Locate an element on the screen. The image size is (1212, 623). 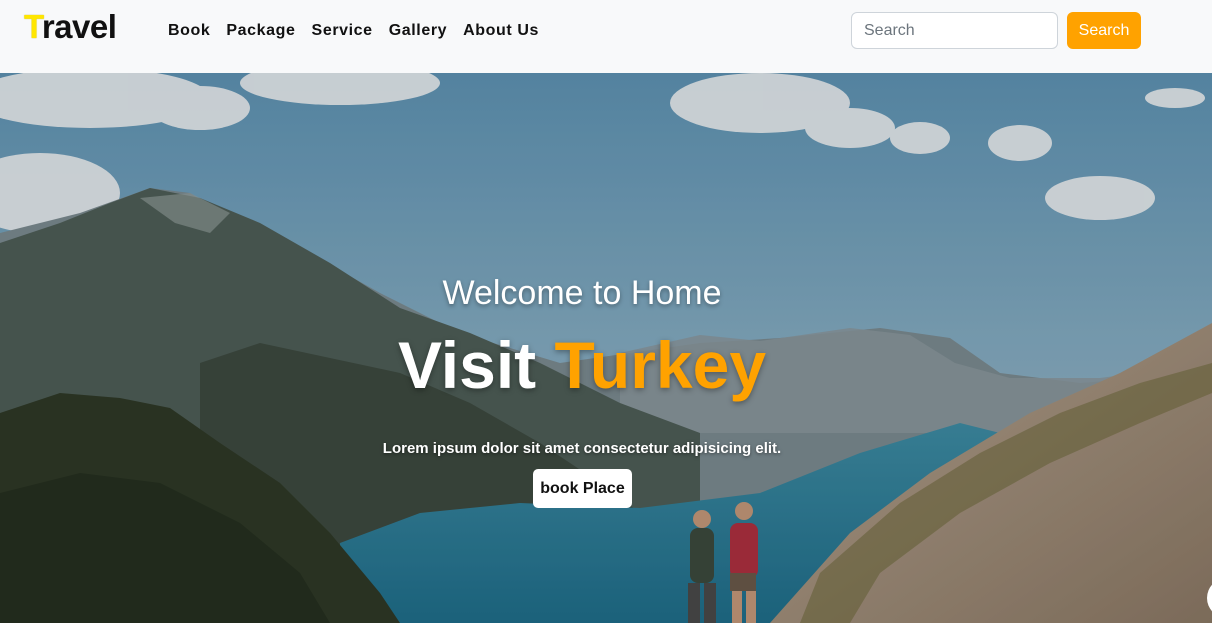
nav-link-book: Book is located at coordinates (189, 31).